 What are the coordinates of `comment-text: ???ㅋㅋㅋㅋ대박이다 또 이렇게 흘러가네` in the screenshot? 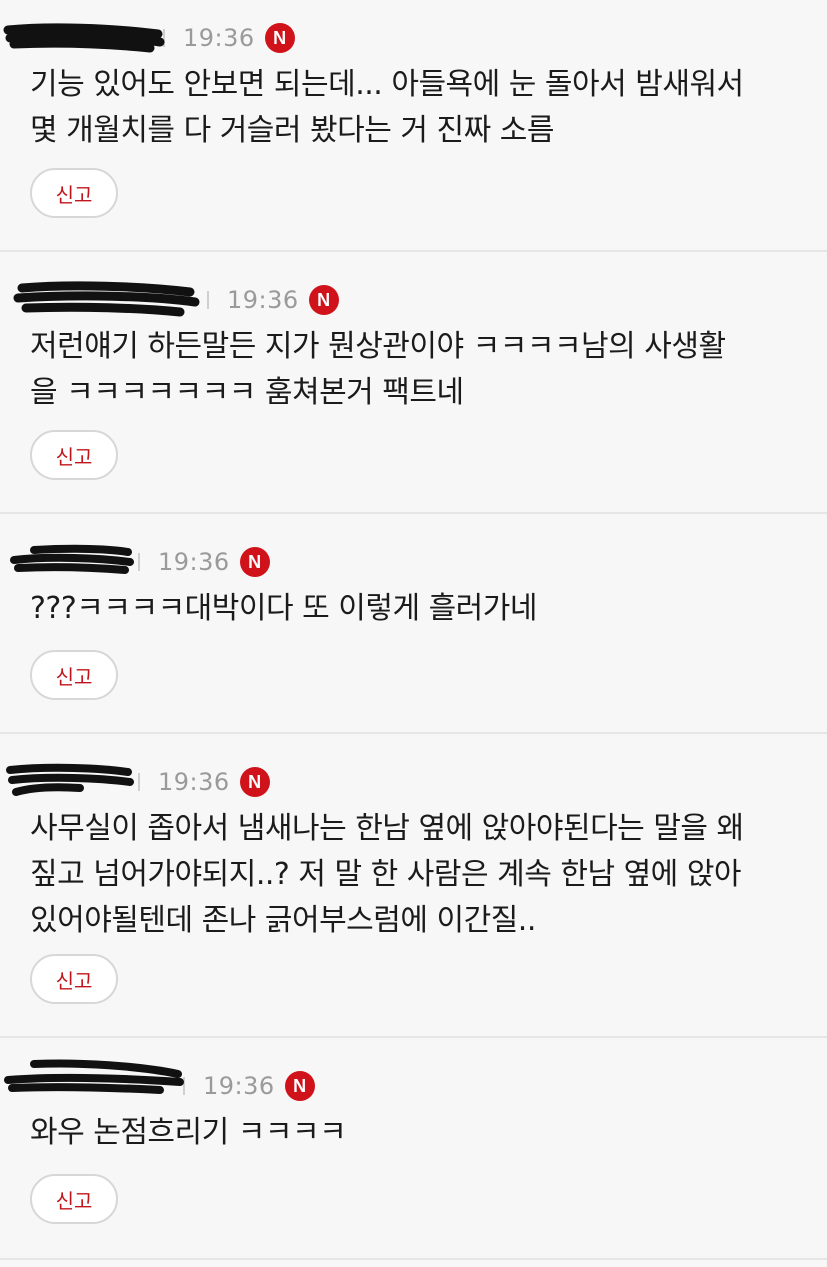 It's located at (283, 608).